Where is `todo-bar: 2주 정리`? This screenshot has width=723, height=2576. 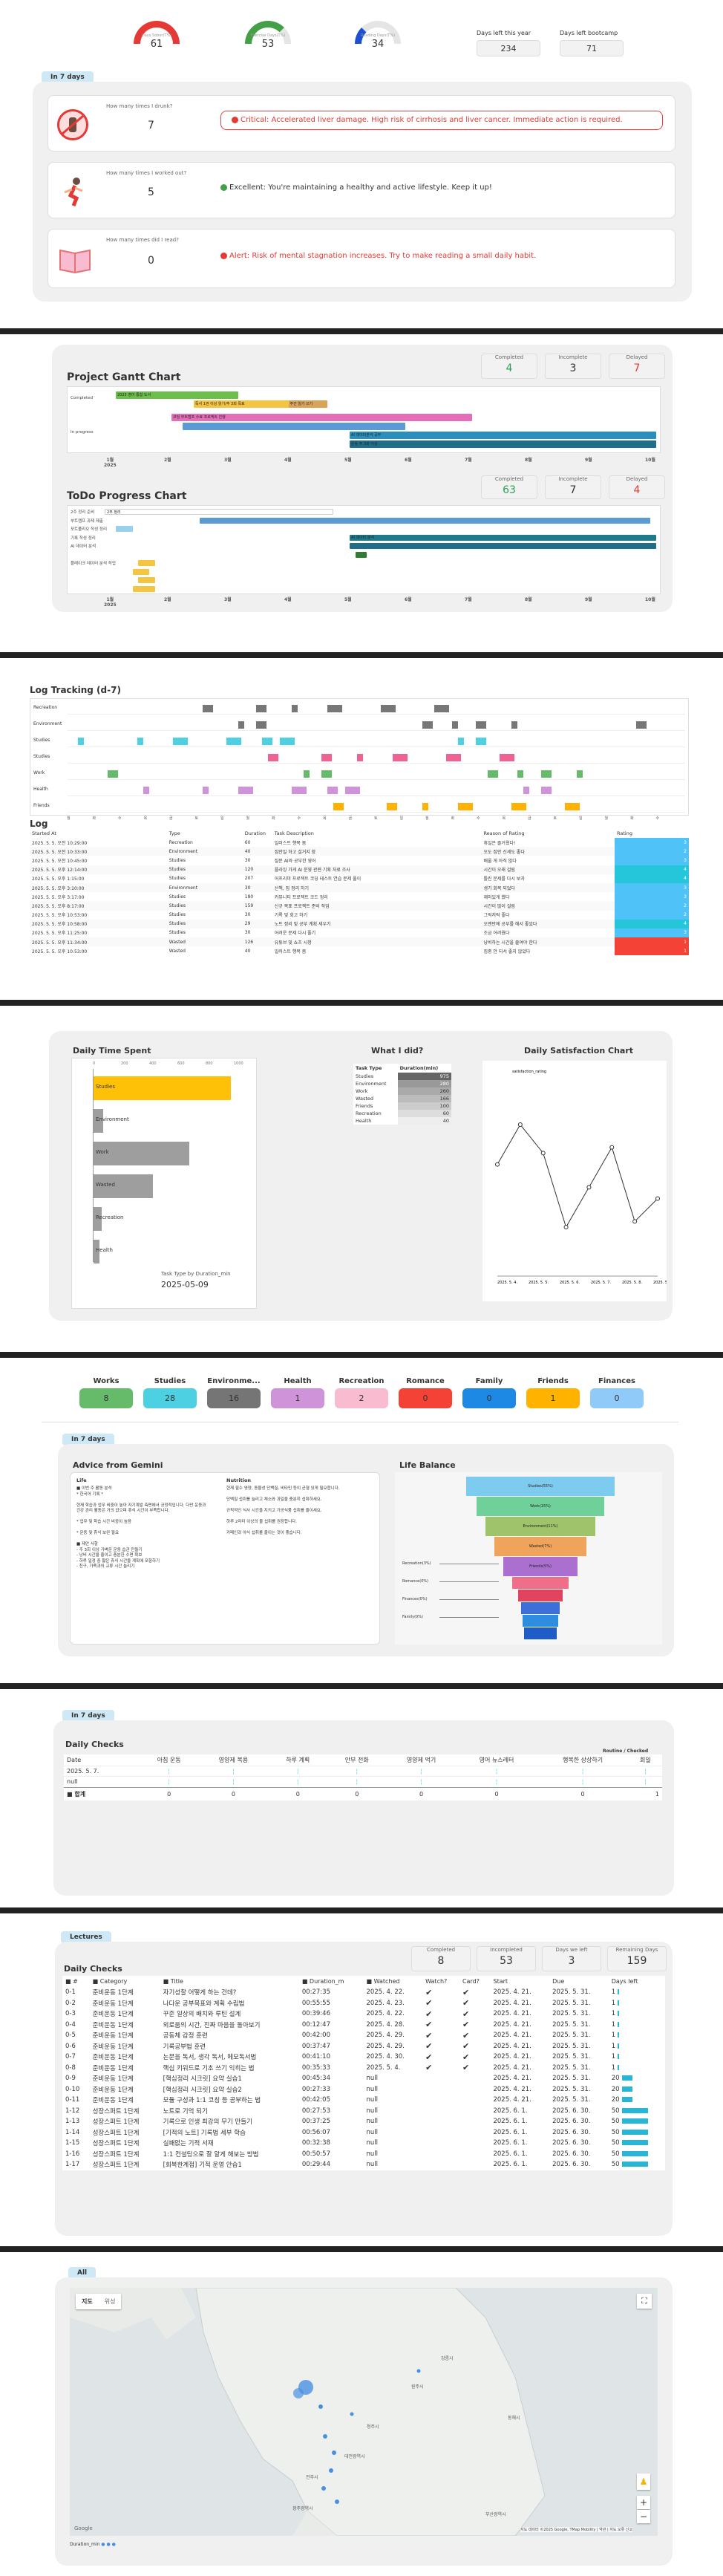
todo-bar: 2주 정리 is located at coordinates (219, 512).